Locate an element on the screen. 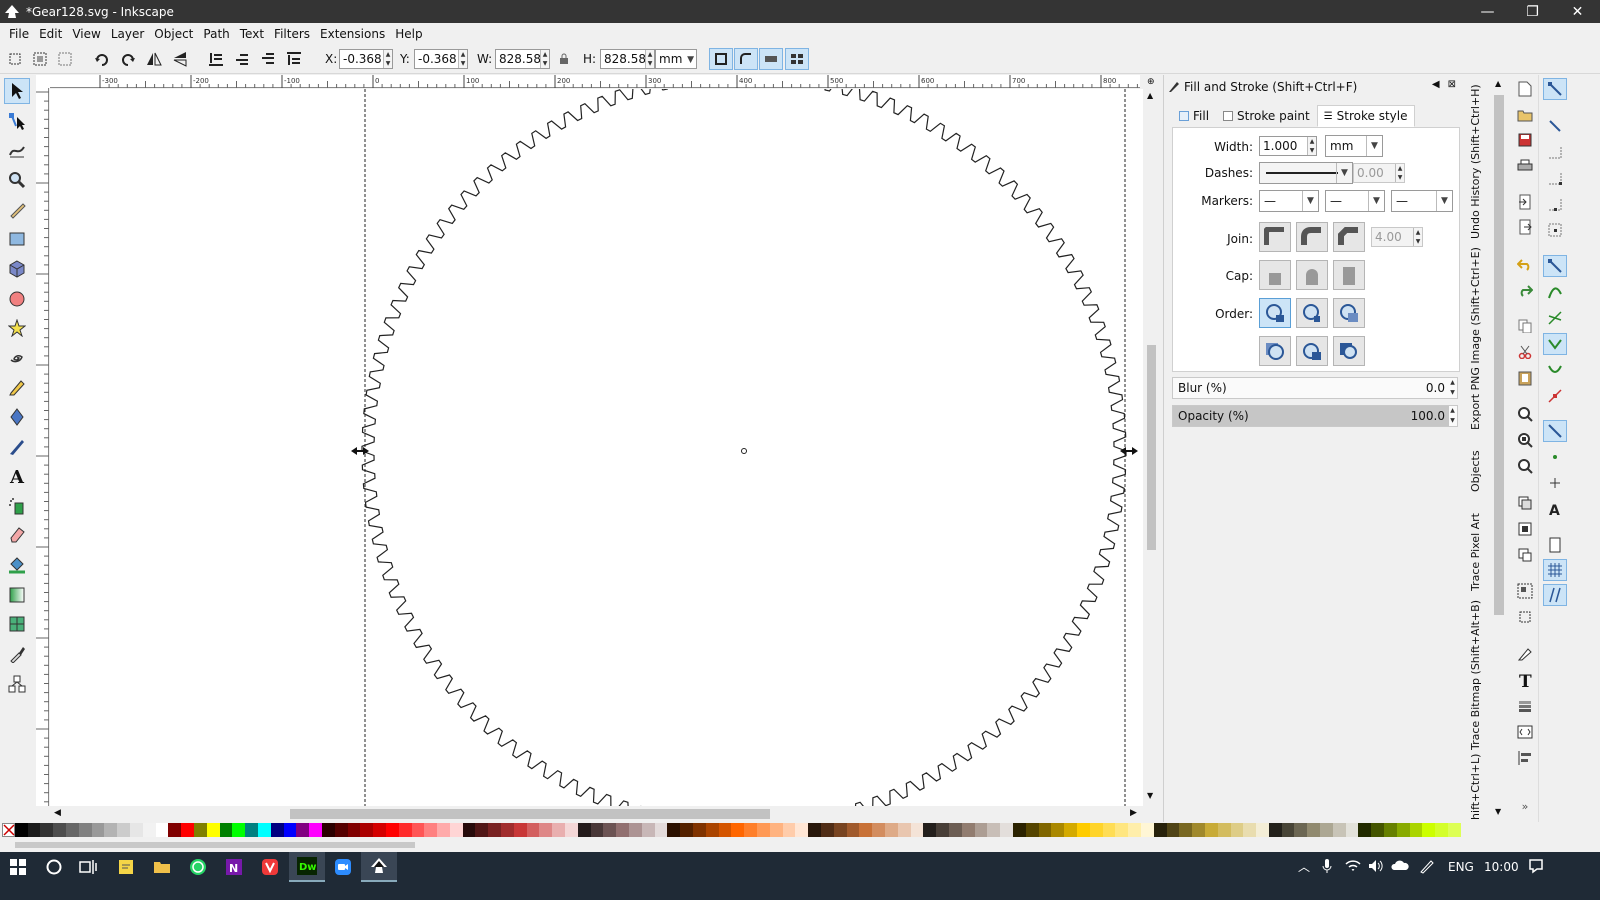  tab-trace-pixel-art: Trace Pixel Art is located at coordinates (1477, 547).